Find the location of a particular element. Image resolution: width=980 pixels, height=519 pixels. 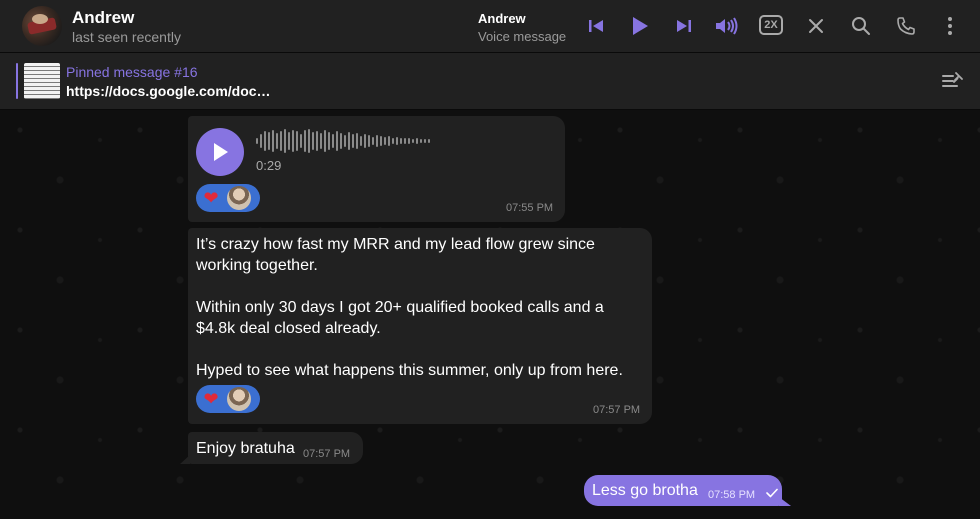

close-icon is located at coordinates (816, 26).